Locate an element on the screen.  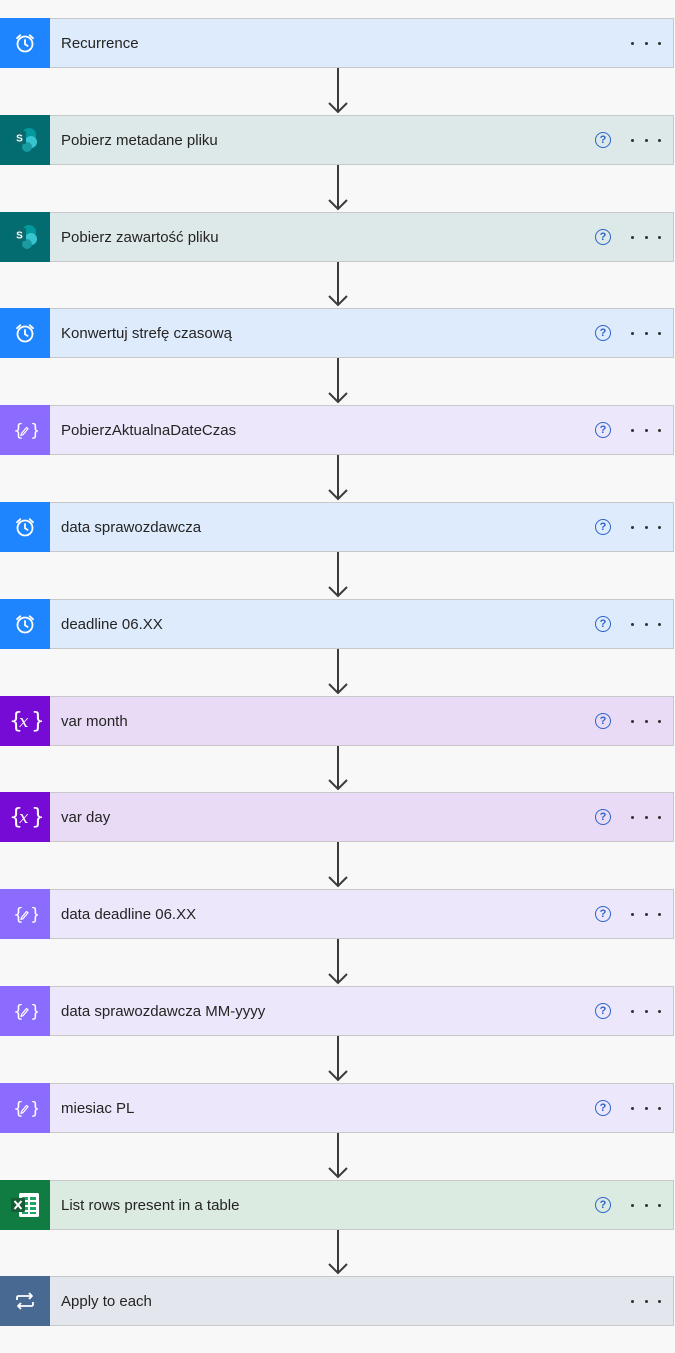
flow-step-data-sprawozdawcza-mm-yyyy: {} data sprawozdawcza MM-yyyy? is located at coordinates (337, 1011).